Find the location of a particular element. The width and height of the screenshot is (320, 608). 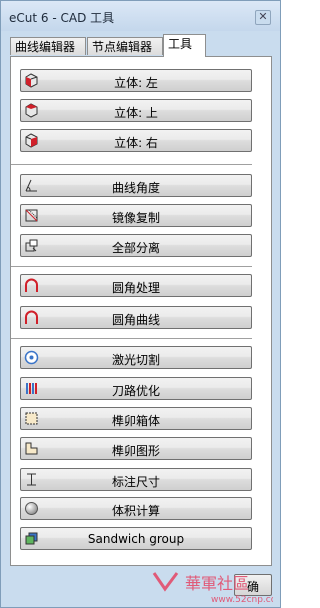

dimension-button: 标注尺寸 is located at coordinates (136, 479).